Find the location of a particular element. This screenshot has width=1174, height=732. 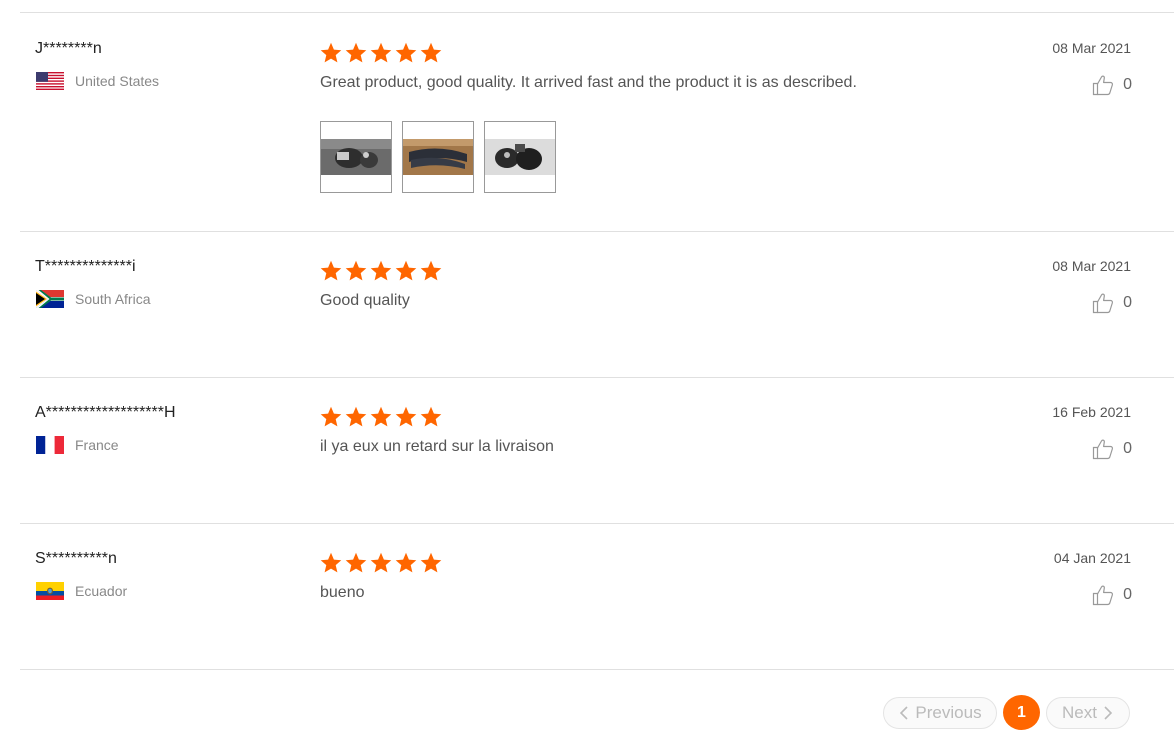

review-text: Good quality is located at coordinates (365, 300).